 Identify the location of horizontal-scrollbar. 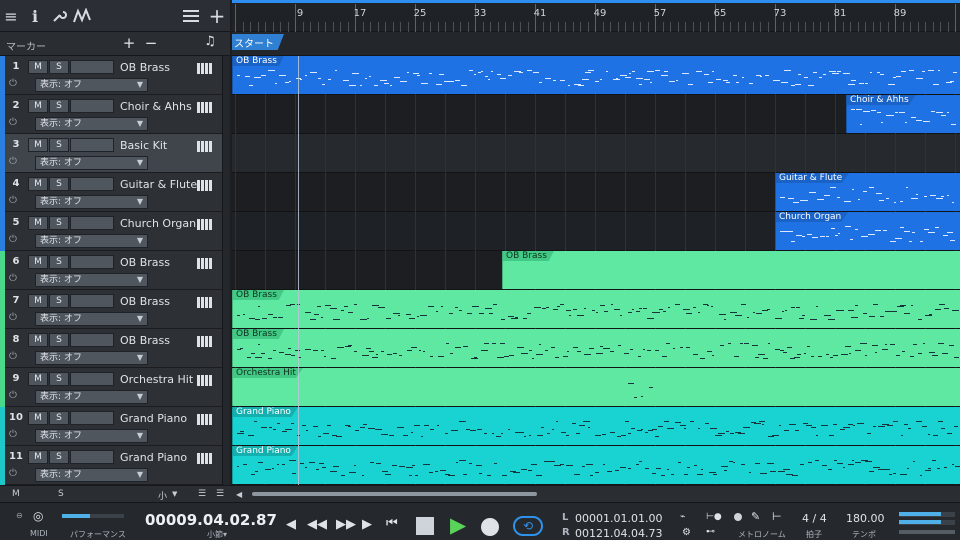
(394, 494).